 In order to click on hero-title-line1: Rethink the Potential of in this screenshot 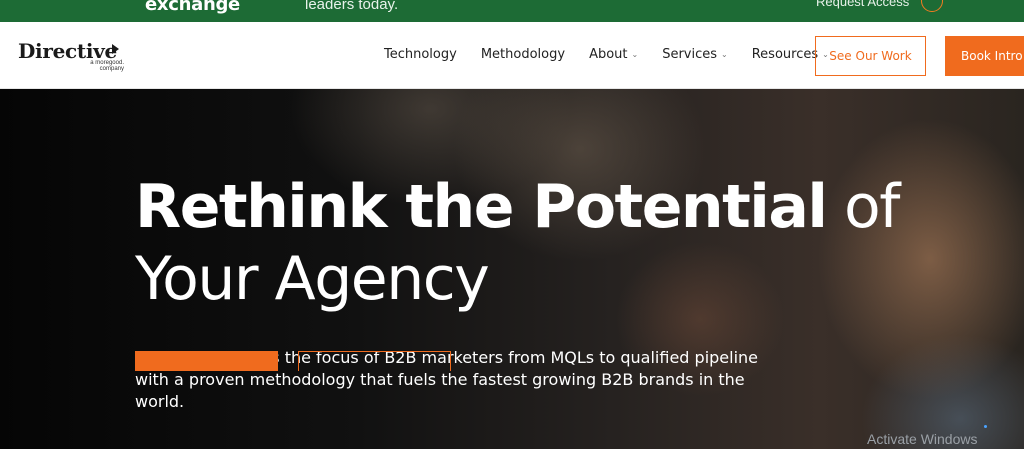, I will do `click(517, 207)`.